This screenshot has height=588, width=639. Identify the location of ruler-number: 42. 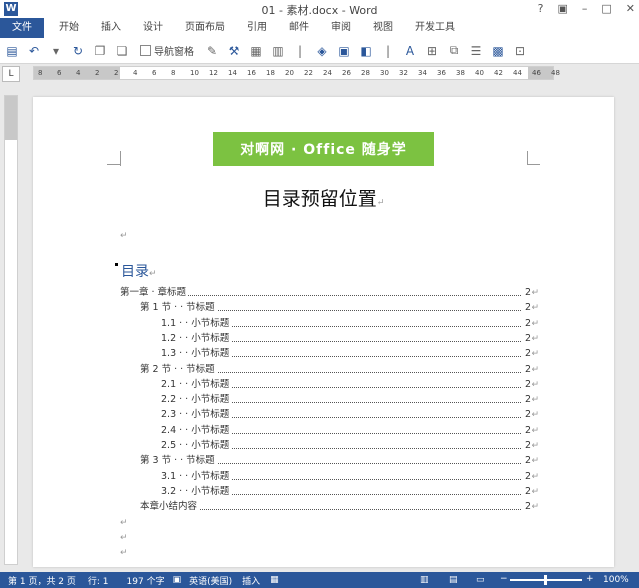
(498, 73).